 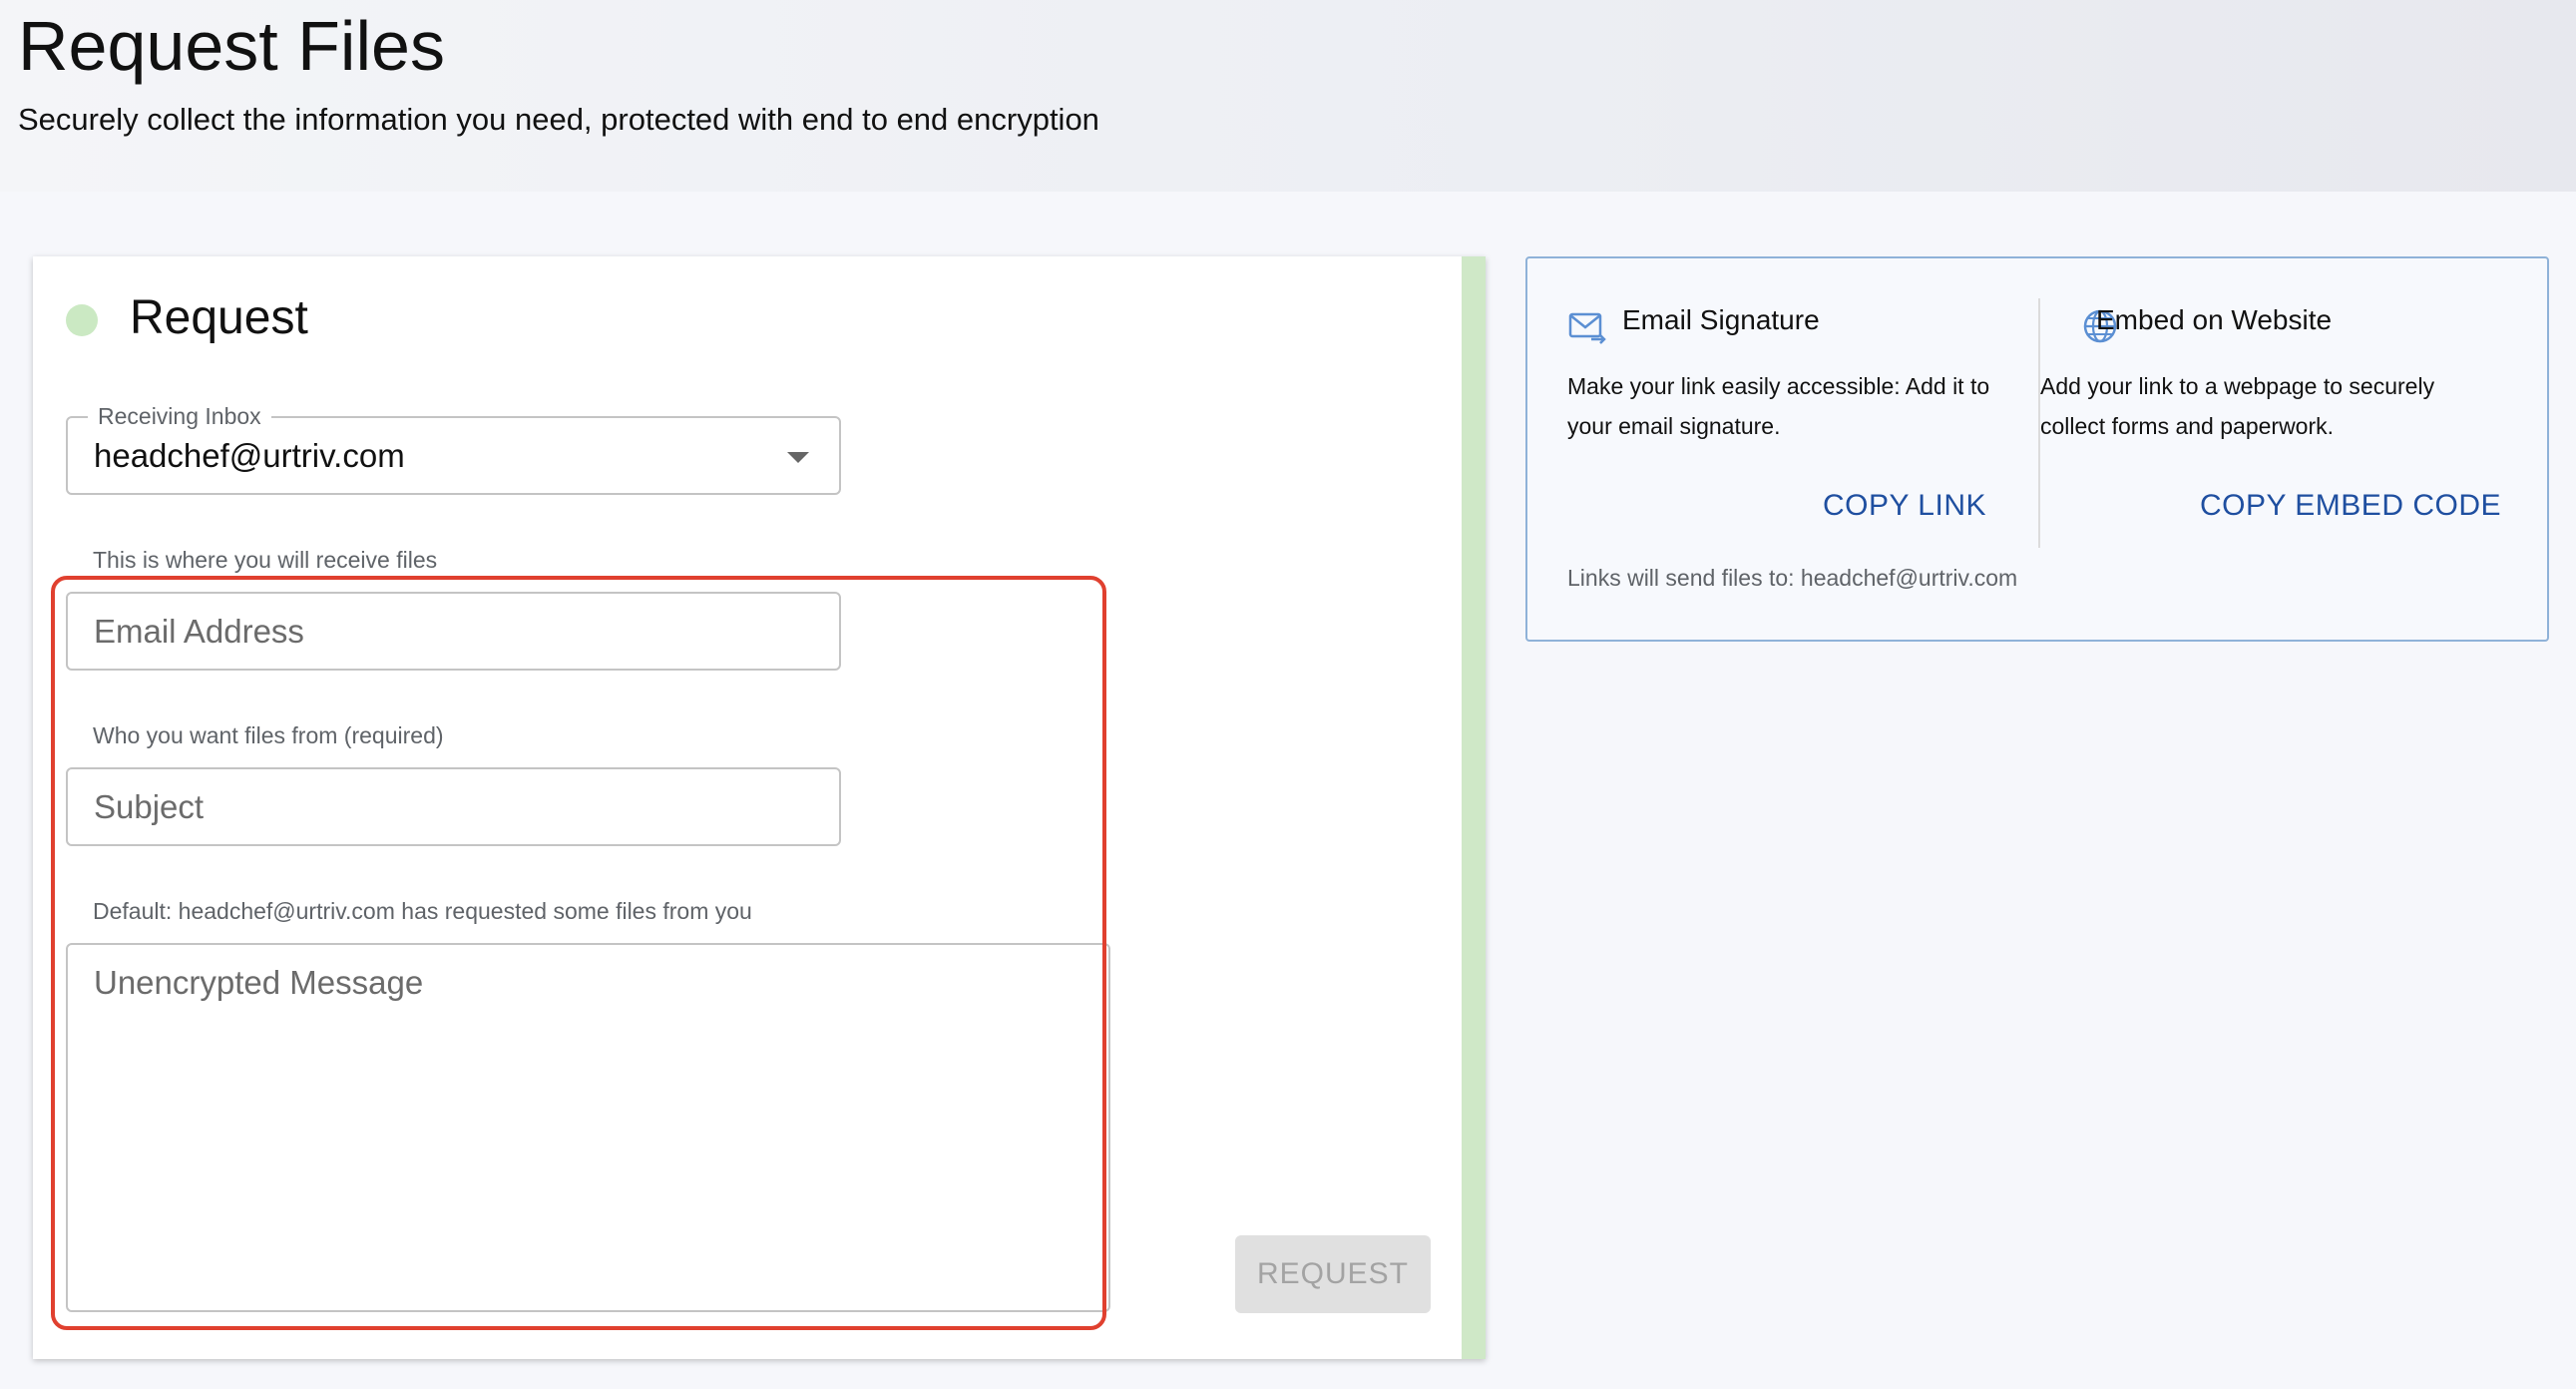 I want to click on subject-input: Subject, so click(x=453, y=806).